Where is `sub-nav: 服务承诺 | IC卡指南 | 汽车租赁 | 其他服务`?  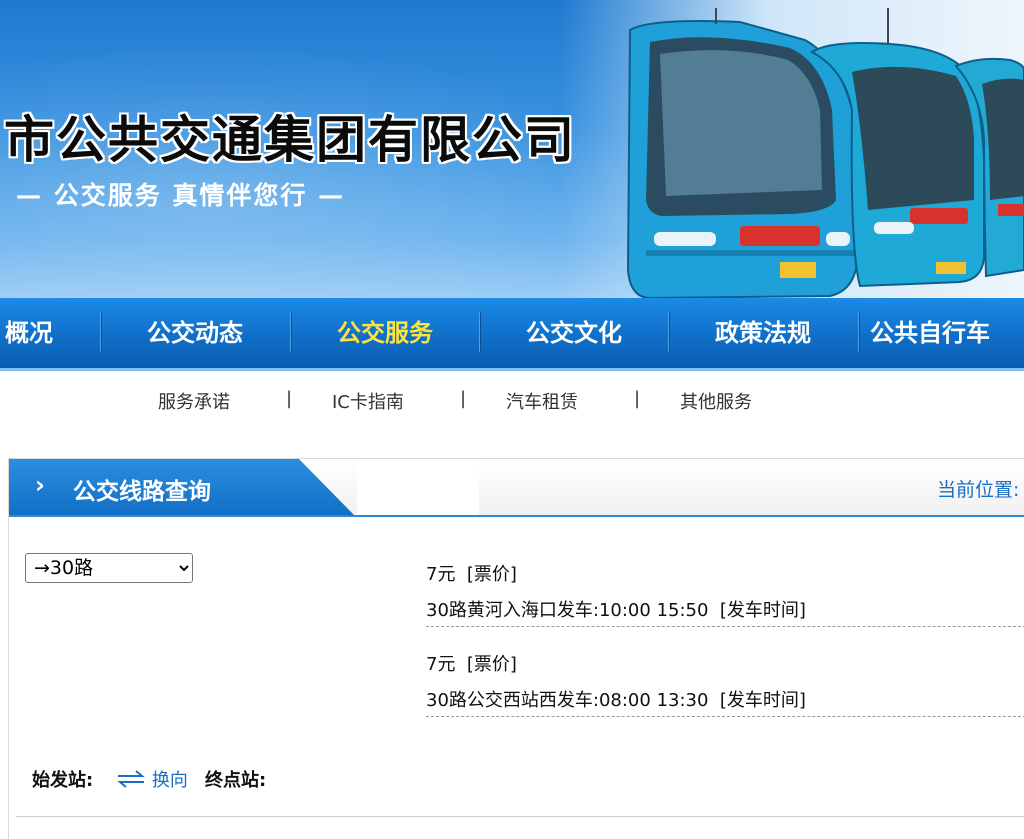
sub-nav: 服务承诺 | IC卡指南 | 汽车租赁 | 其他服务 is located at coordinates (512, 402).